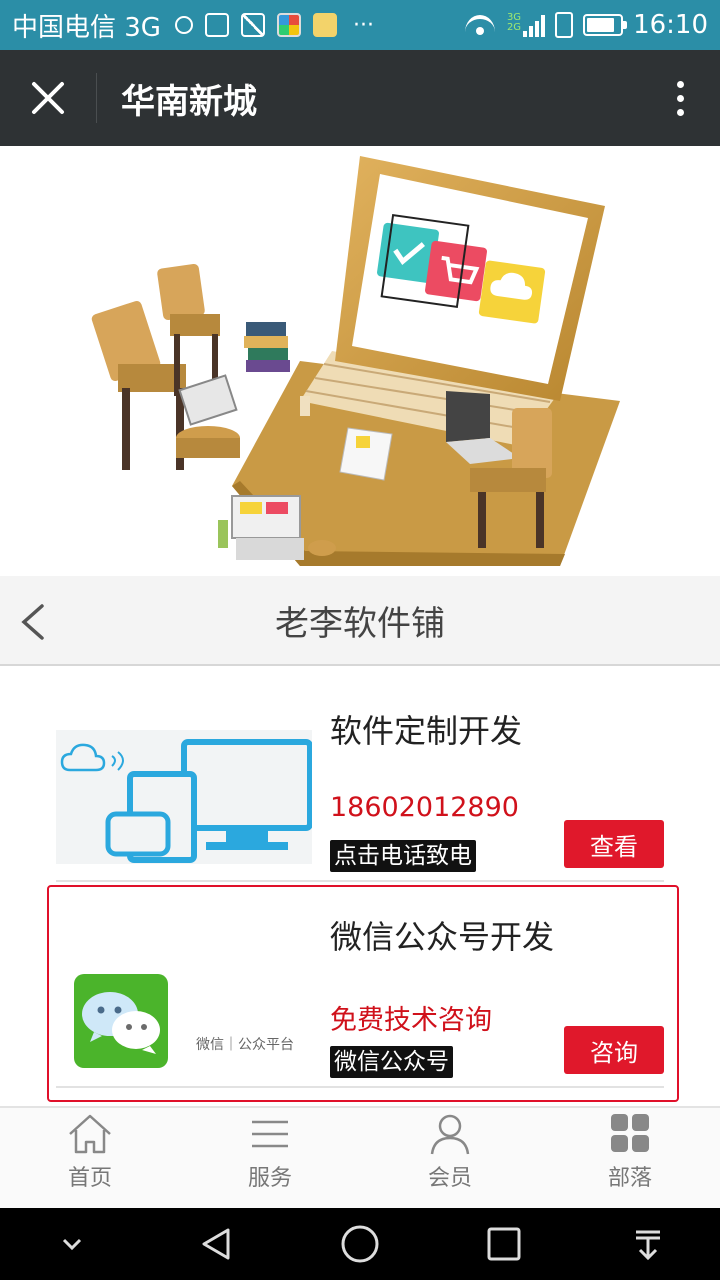  I want to click on home-button, so click(360, 1244).